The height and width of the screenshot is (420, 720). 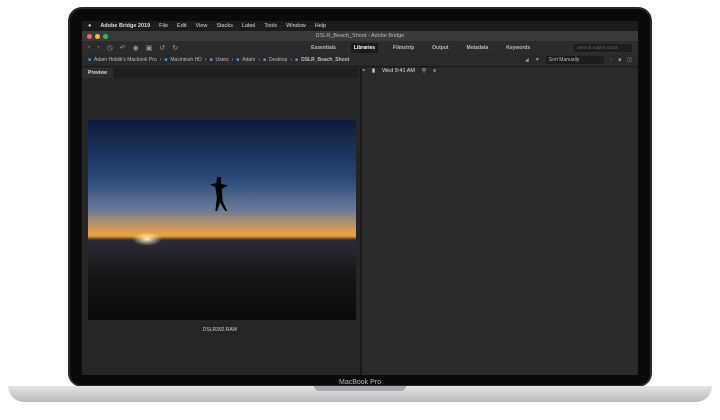 I want to click on preview-filename: DSLR392.RAW, so click(x=220, y=330).